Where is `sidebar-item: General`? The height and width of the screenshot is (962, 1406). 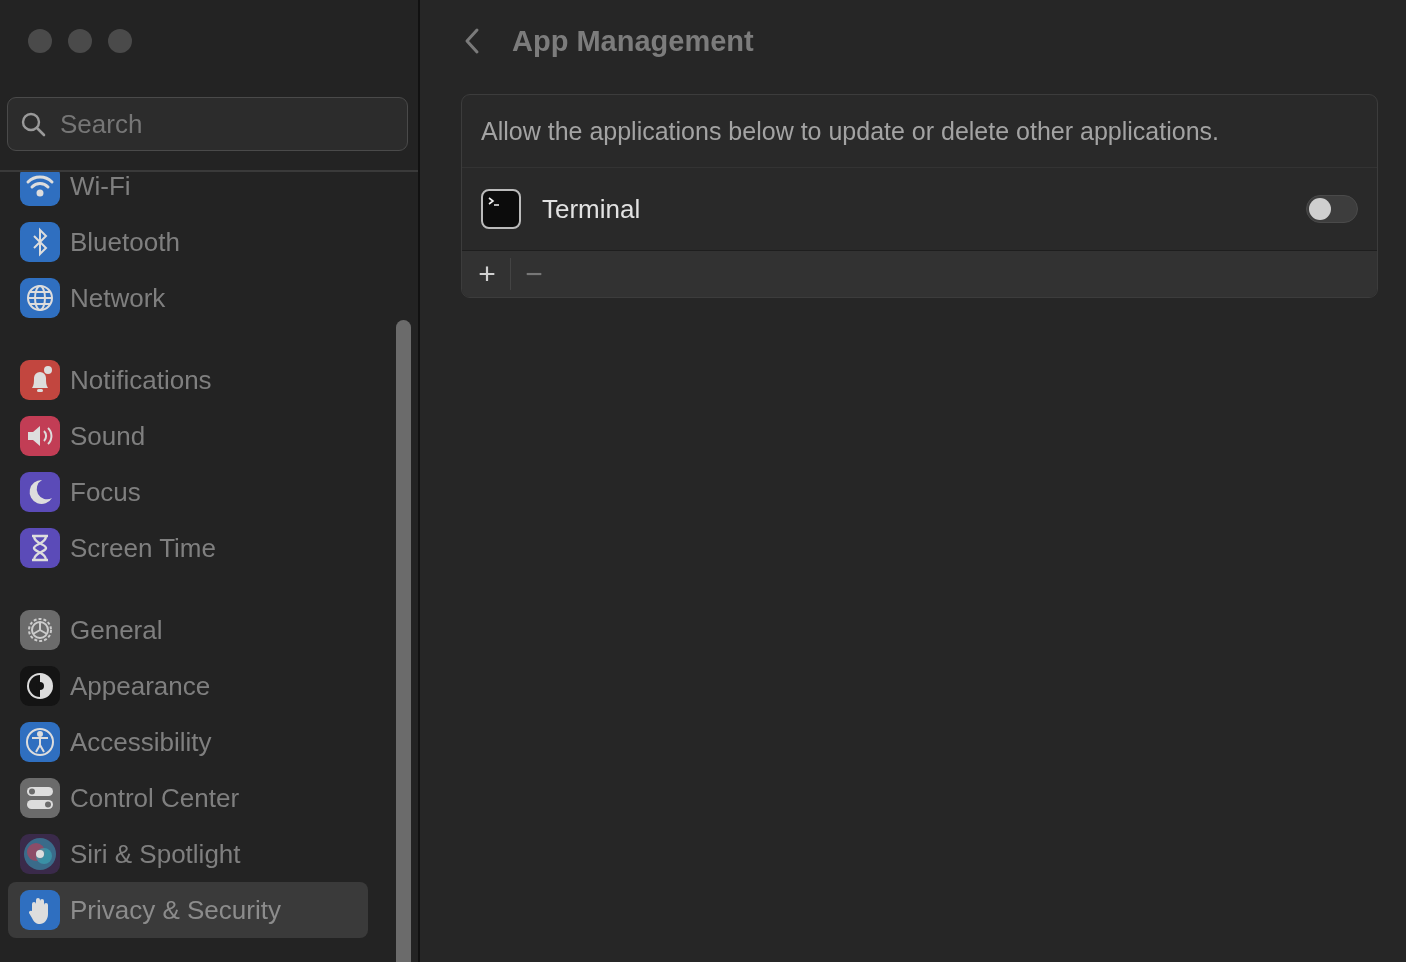 sidebar-item: General is located at coordinates (188, 630).